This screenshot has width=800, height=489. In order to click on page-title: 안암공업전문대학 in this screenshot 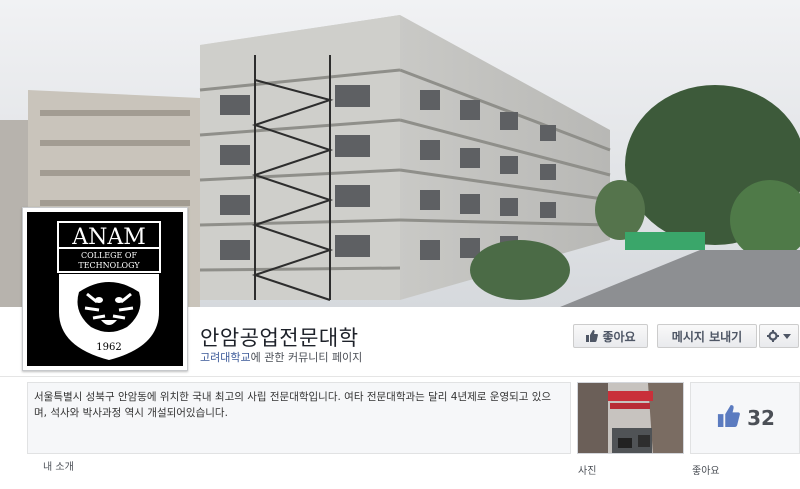, I will do `click(279, 338)`.